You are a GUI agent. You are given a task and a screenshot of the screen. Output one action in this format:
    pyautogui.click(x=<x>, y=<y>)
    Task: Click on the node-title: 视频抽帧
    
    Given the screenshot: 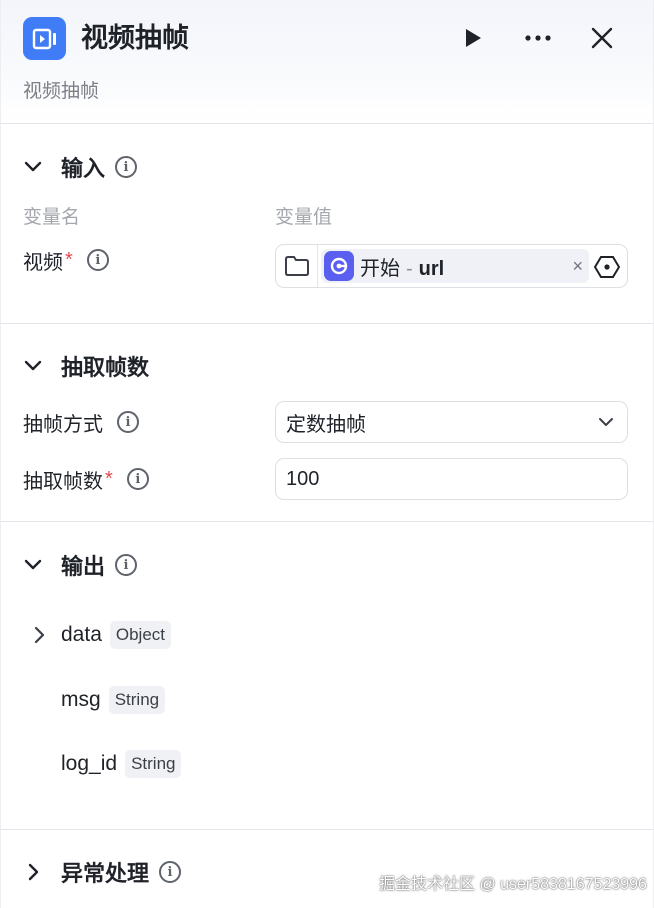 What is the action you would take?
    pyautogui.click(x=135, y=38)
    